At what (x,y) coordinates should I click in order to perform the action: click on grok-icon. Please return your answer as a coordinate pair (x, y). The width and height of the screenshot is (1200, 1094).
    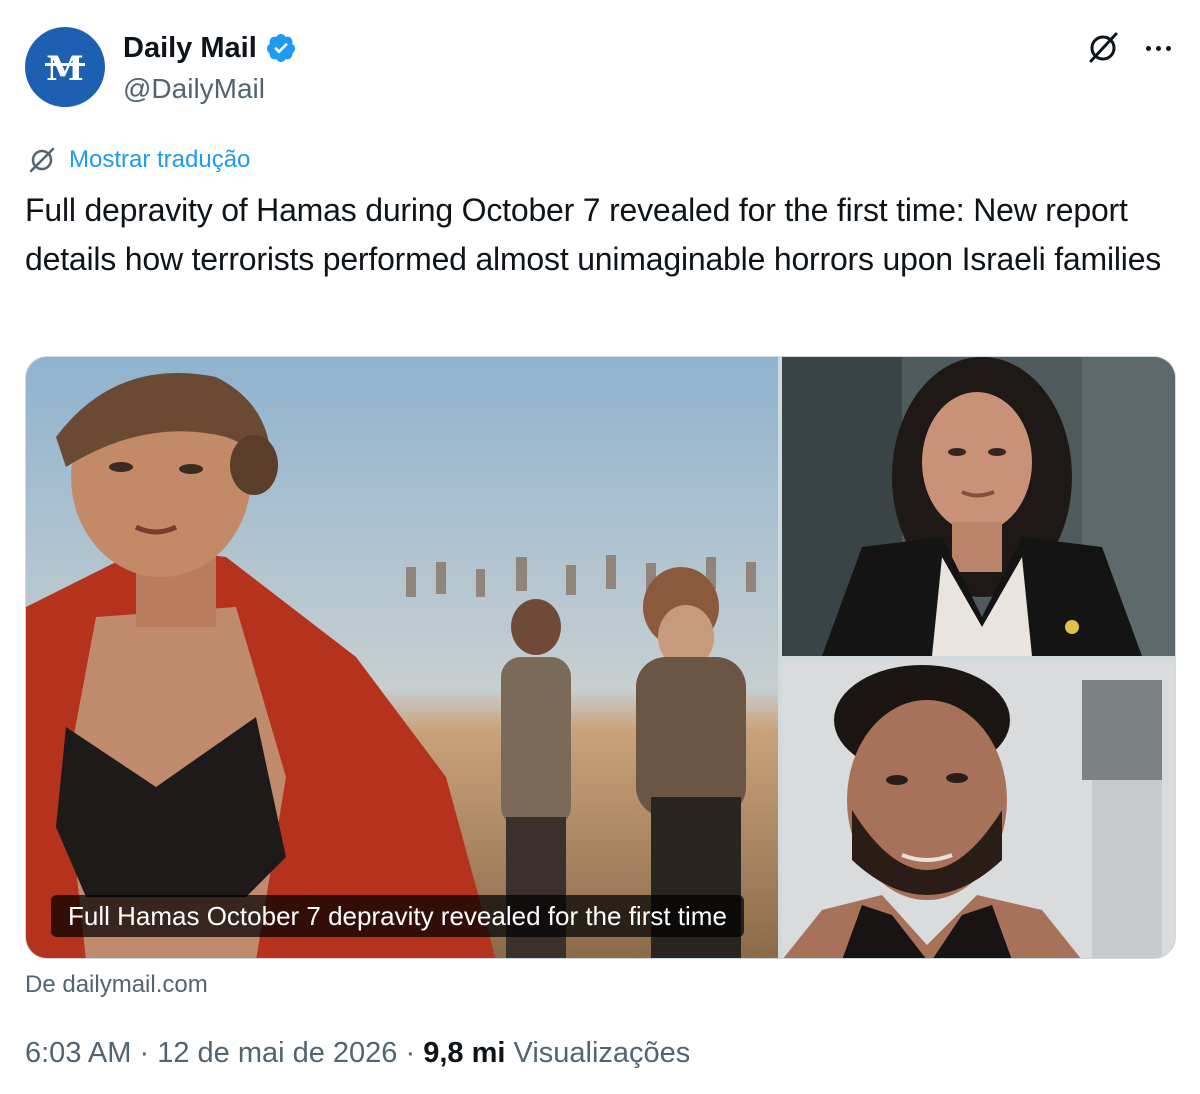
    Looking at the image, I should click on (1103, 47).